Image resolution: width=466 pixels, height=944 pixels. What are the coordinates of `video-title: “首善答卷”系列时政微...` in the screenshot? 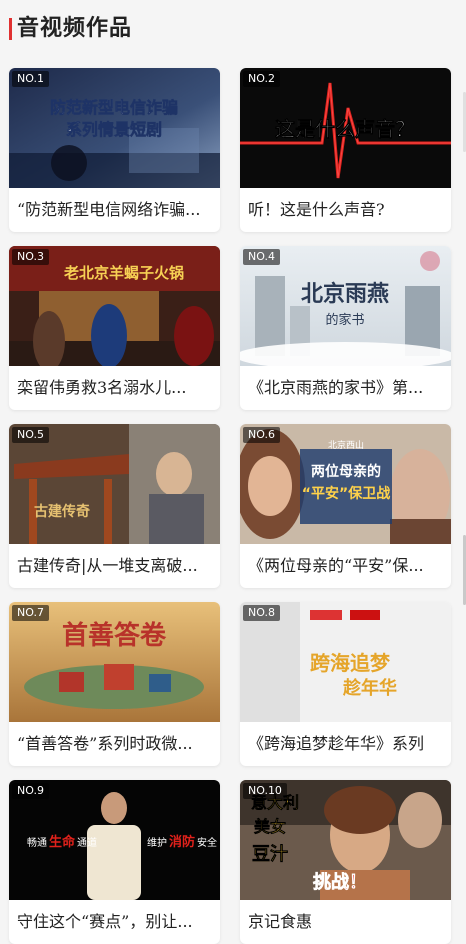 It's located at (117, 744).